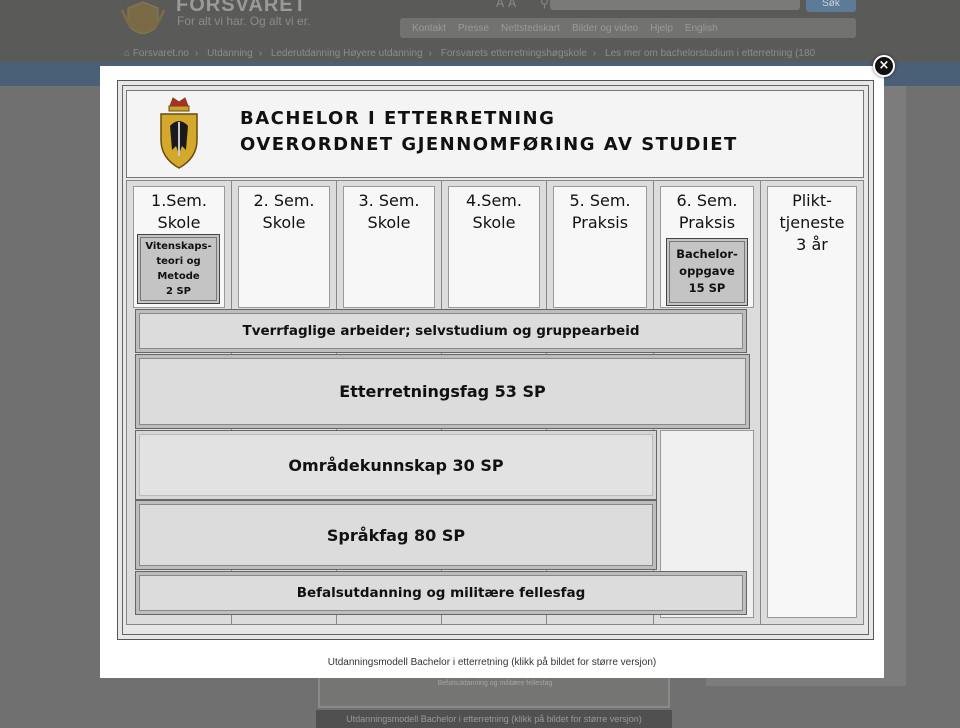 This screenshot has width=960, height=728. I want to click on diagram-title: BACHELOR I ETTERRETNING, so click(398, 118).